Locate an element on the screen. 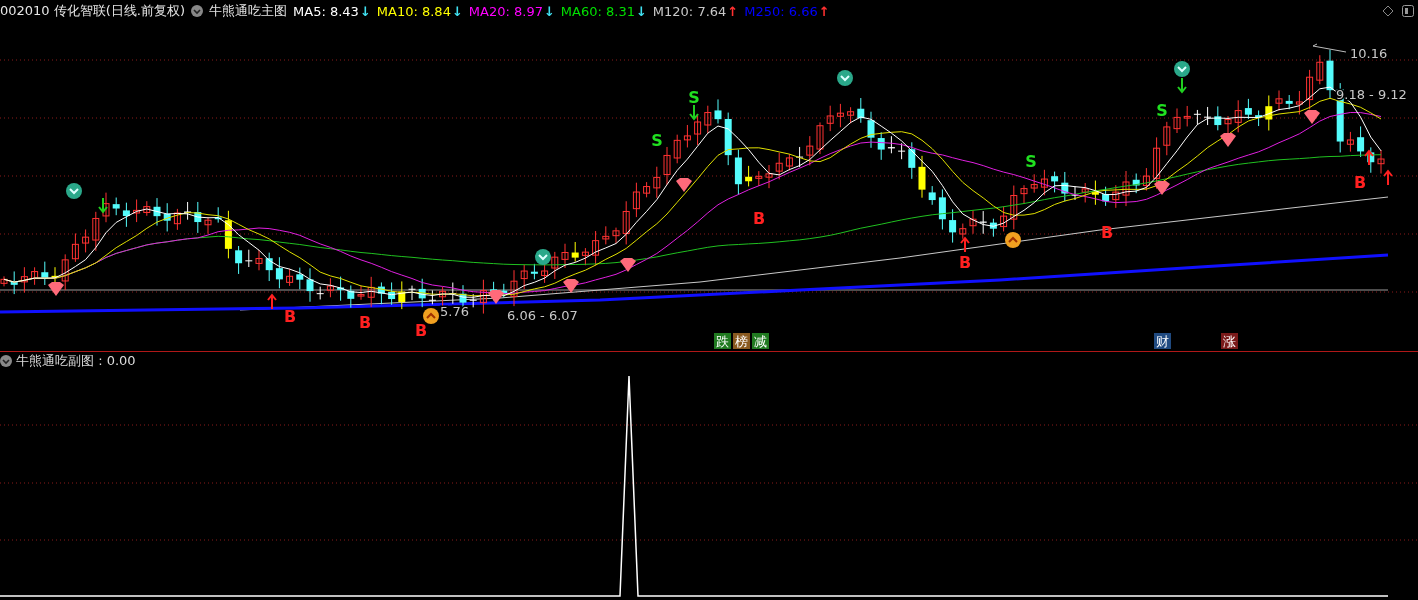 This screenshot has width=1418, height=600. price-label: 5.76 is located at coordinates (454, 311).